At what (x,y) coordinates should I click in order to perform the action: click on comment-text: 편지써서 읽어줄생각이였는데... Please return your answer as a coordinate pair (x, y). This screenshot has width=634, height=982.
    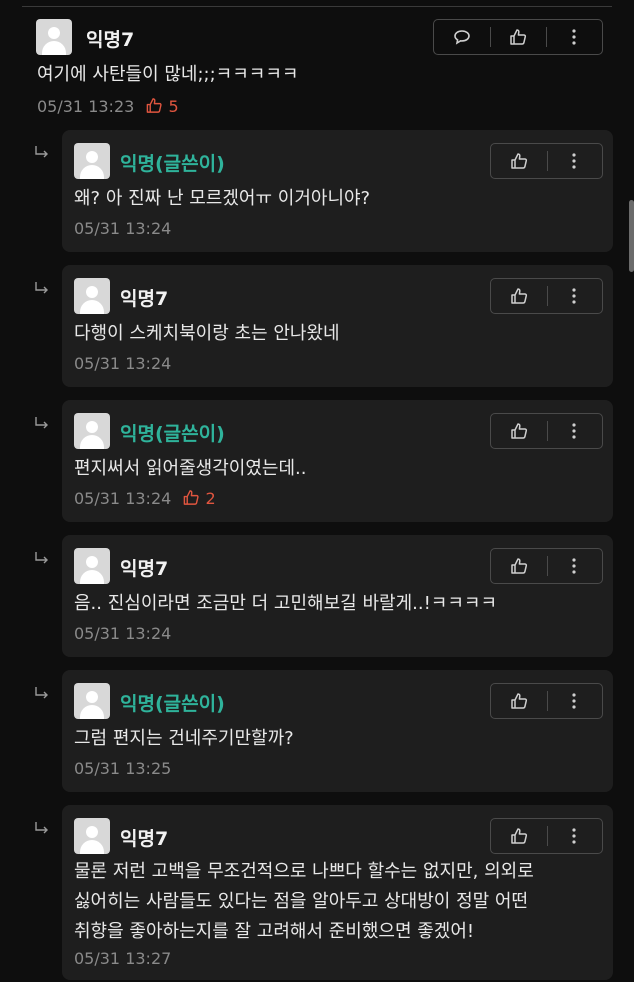
    Looking at the image, I should click on (190, 468).